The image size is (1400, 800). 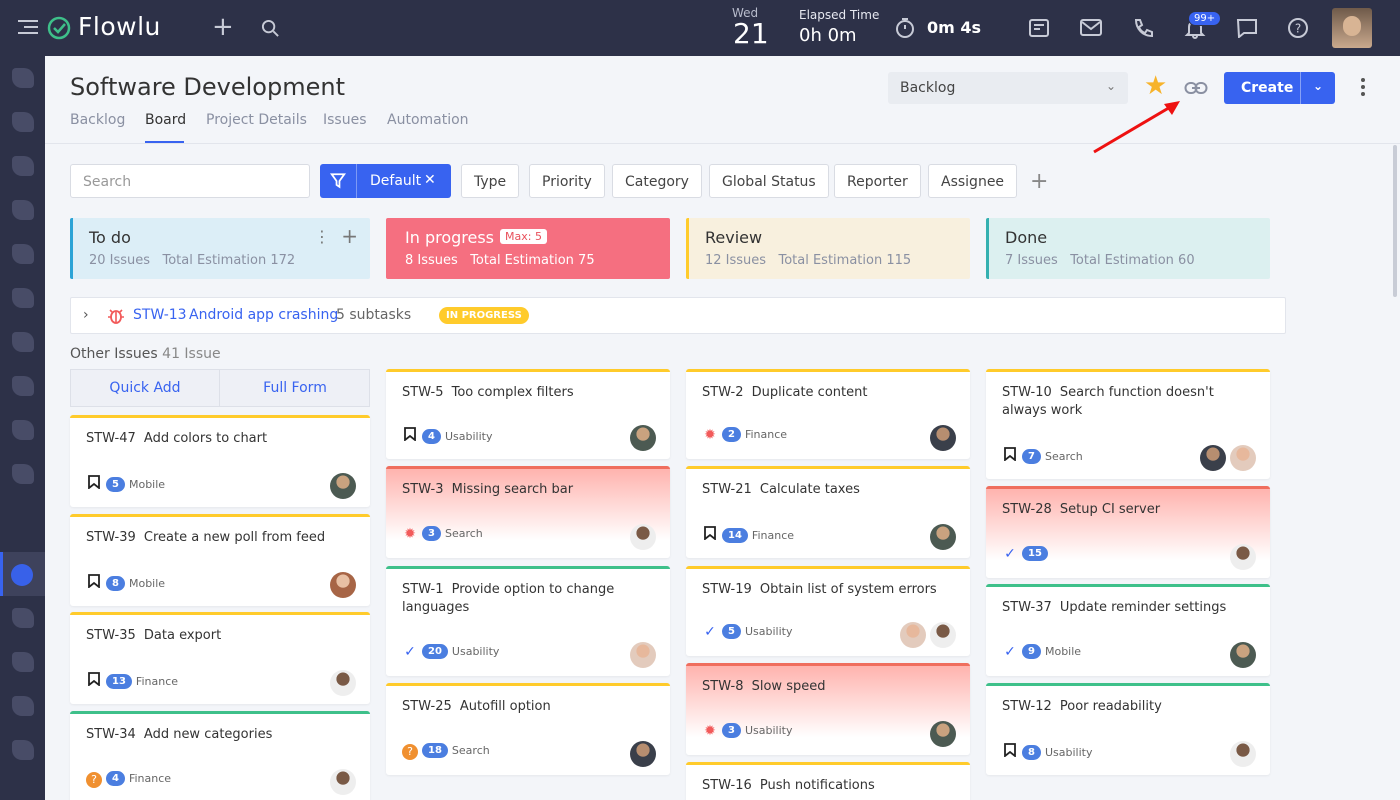 What do you see at coordinates (1128, 248) in the screenshot?
I see `column-header: Done 7 Issues Total Estimation 60` at bounding box center [1128, 248].